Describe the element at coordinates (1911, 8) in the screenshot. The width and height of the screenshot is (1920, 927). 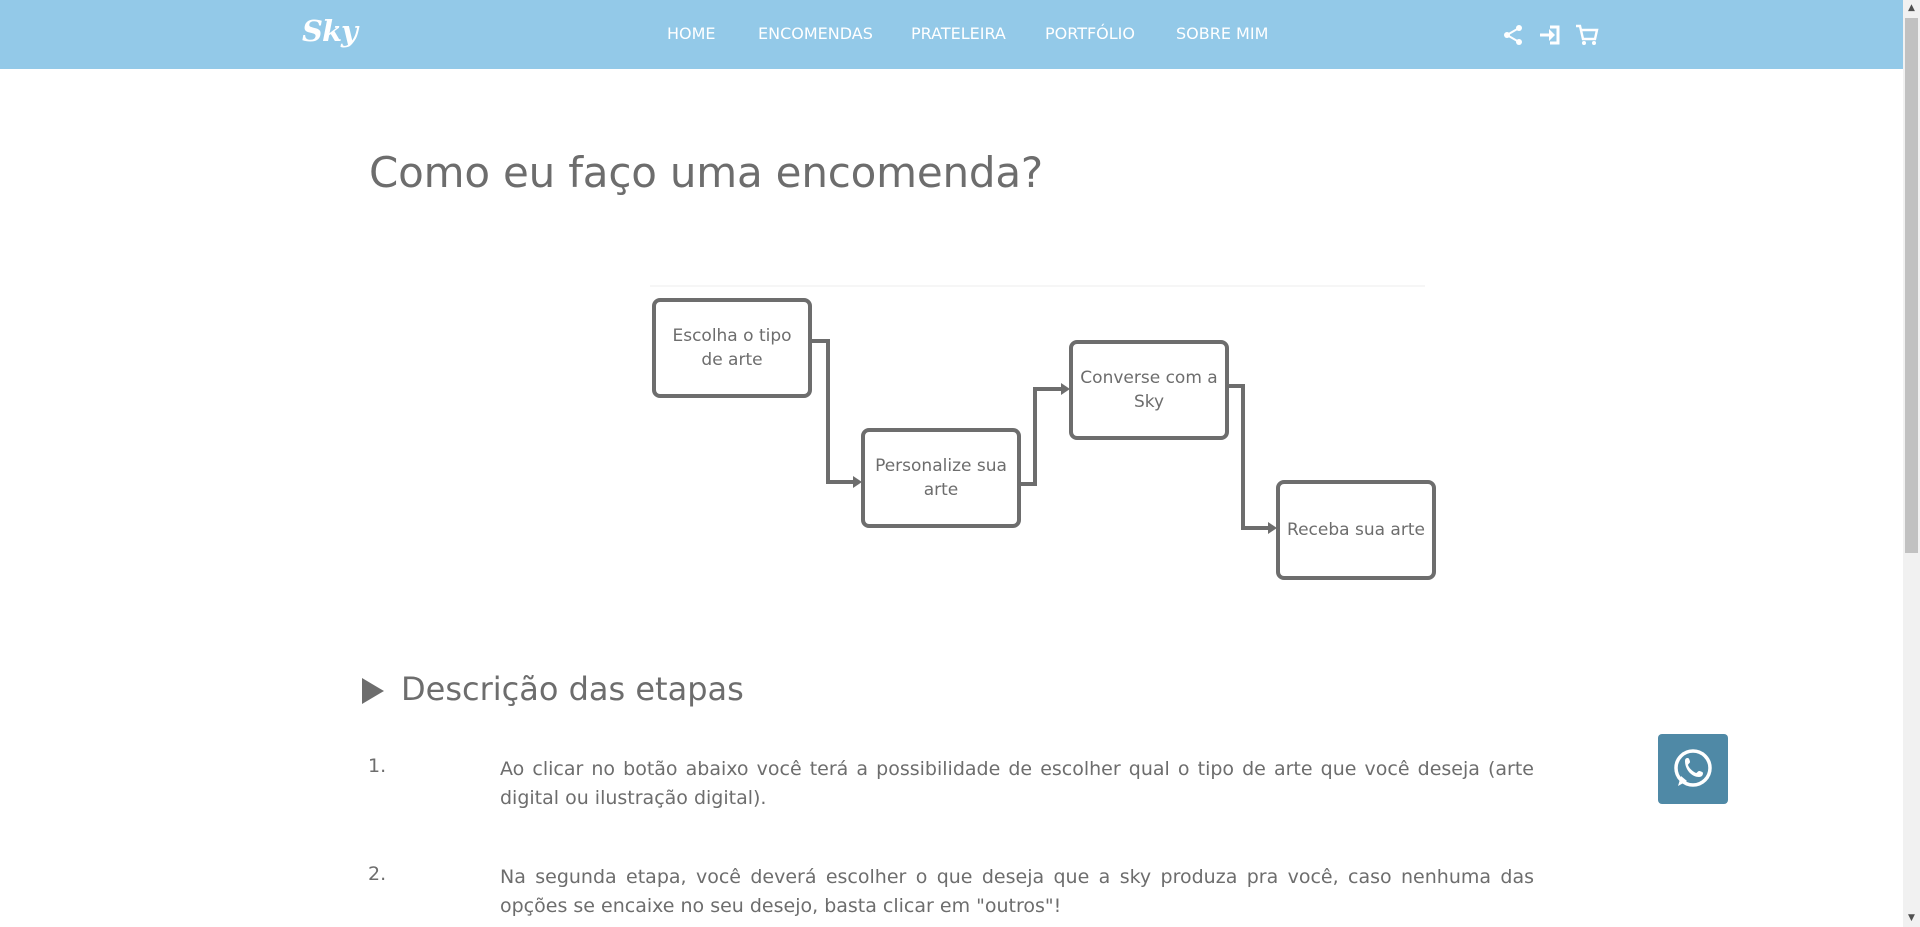
I see `scroll-up-icon: ▲` at that location.